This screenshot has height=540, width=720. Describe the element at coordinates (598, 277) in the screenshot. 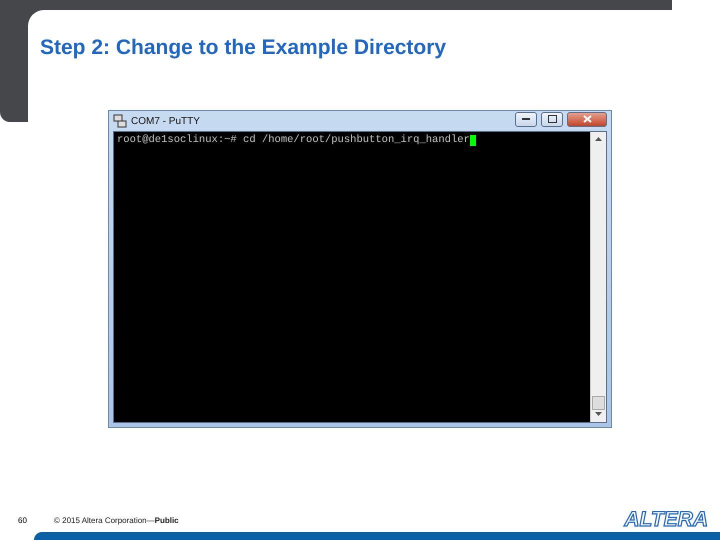

I see `scrollbar` at that location.